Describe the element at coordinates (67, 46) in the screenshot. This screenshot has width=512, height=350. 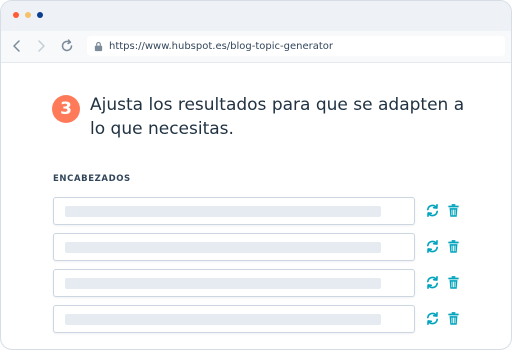
I see `reload-icon` at that location.